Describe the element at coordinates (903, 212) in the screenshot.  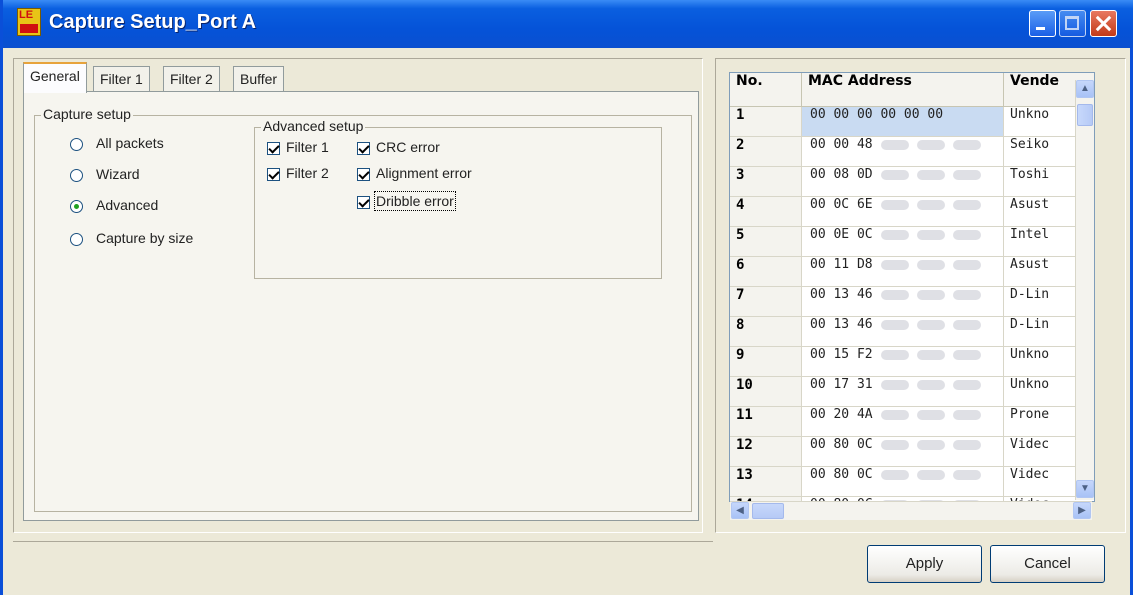
I see `mac-address-cell: 00 0C 6E` at that location.